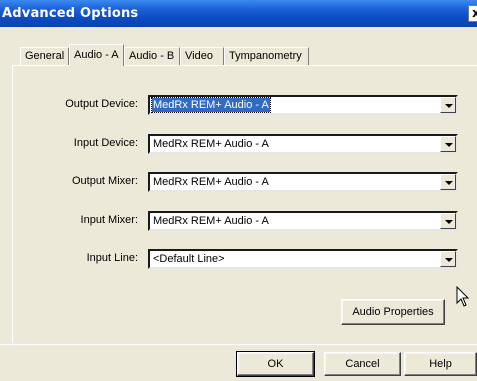  What do you see at coordinates (101, 104) in the screenshot?
I see `output-device-label: Output Device:` at bounding box center [101, 104].